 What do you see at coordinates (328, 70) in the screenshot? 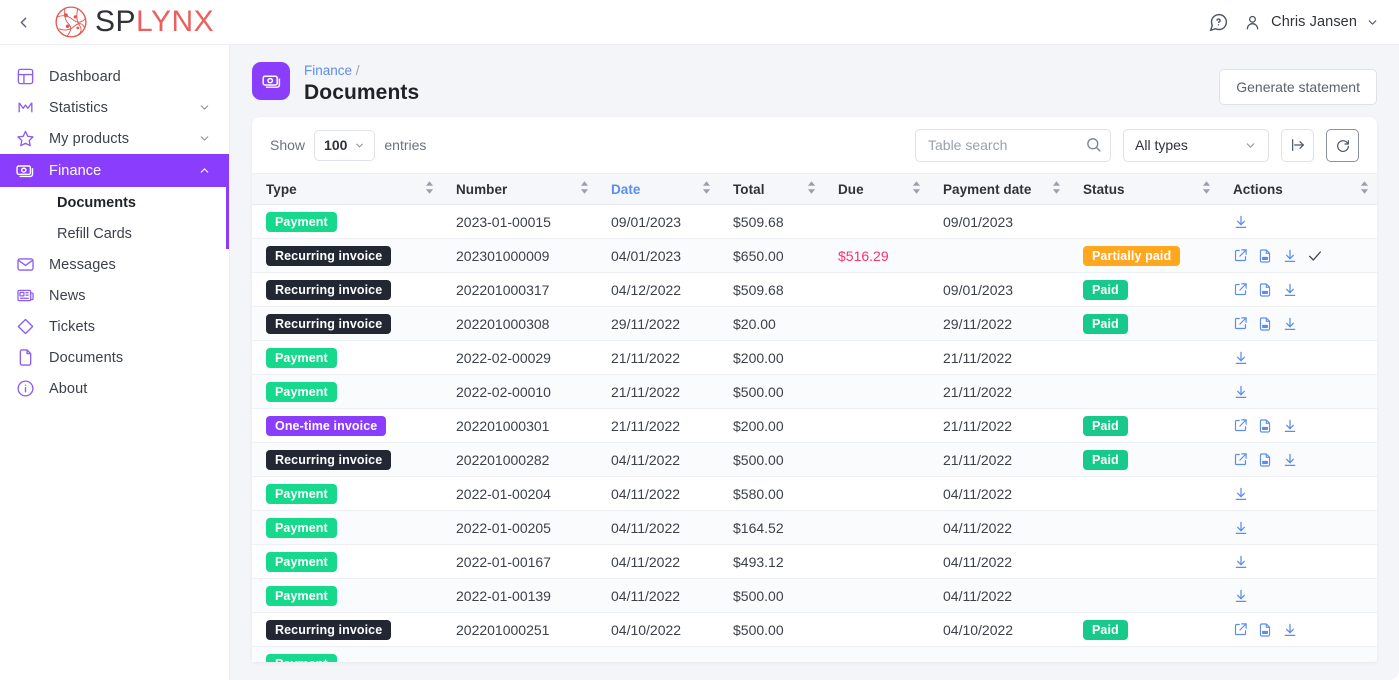
I see `breadcrumb-parent-link: Finance` at bounding box center [328, 70].